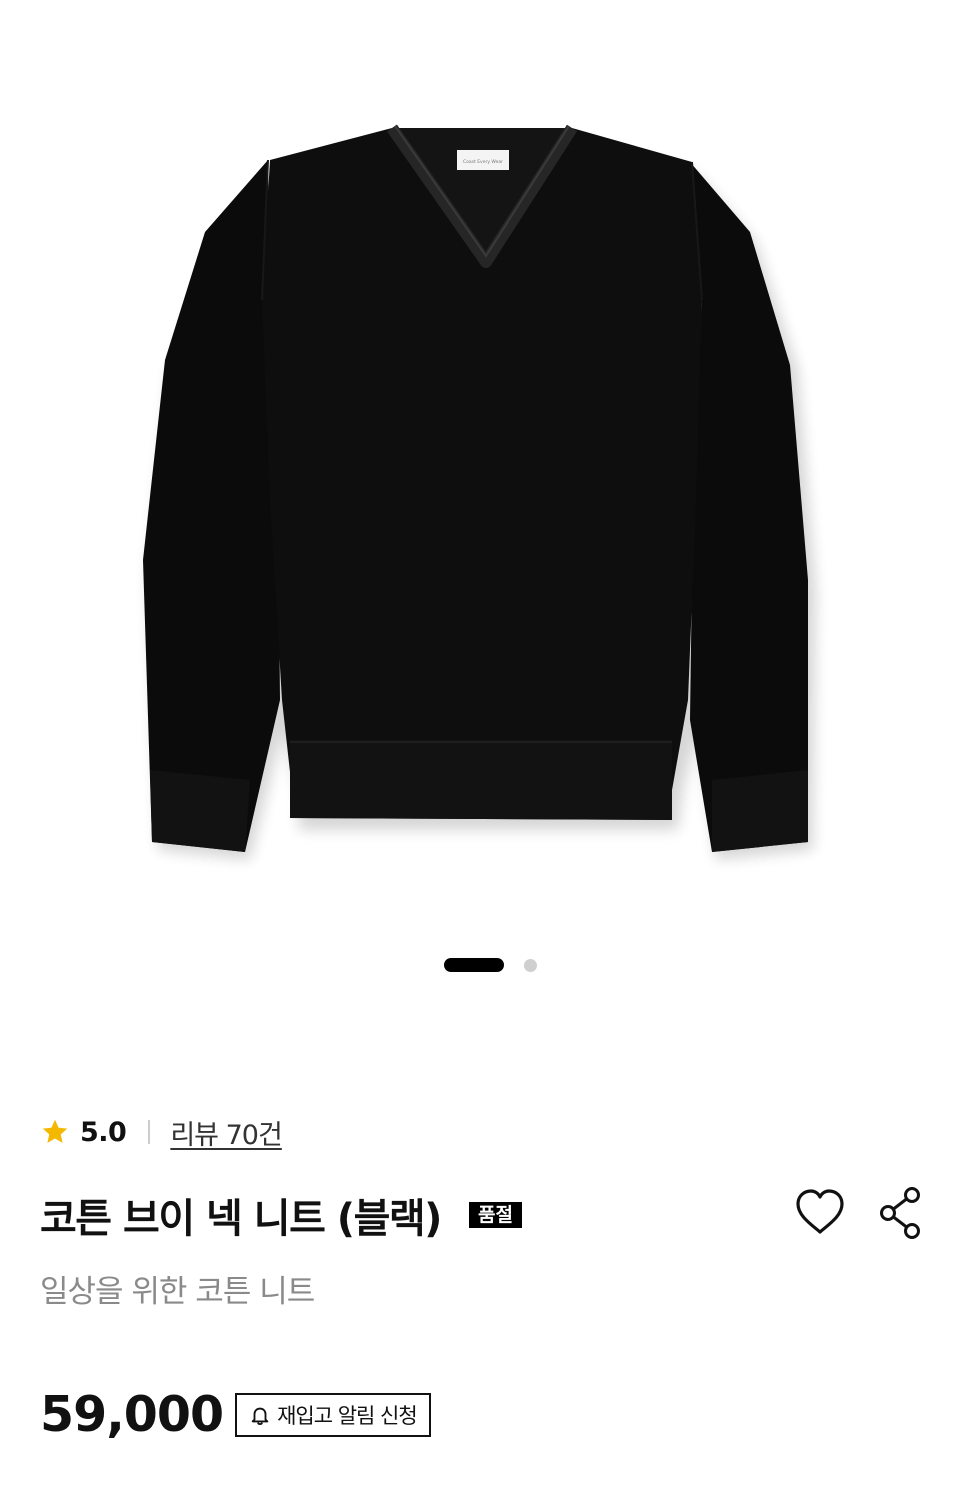 Image resolution: width=969 pixels, height=1500 pixels. Describe the element at coordinates (241, 1219) in the screenshot. I see `product-title: 코튼 브이 넥 니트 (블랙)` at that location.